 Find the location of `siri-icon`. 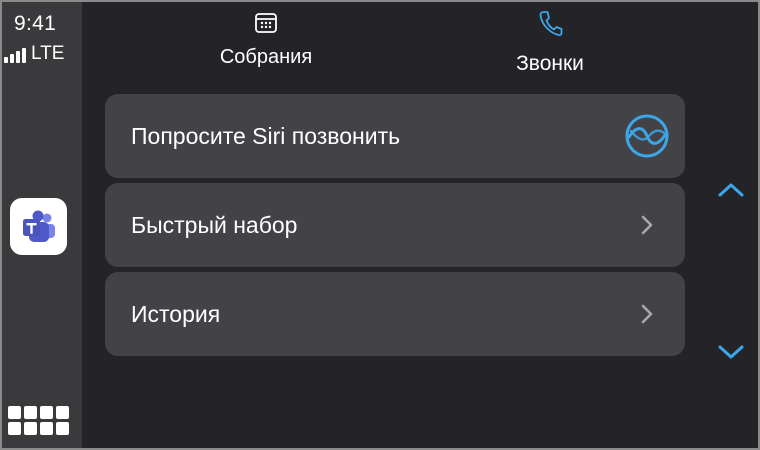

siri-icon is located at coordinates (647, 136).